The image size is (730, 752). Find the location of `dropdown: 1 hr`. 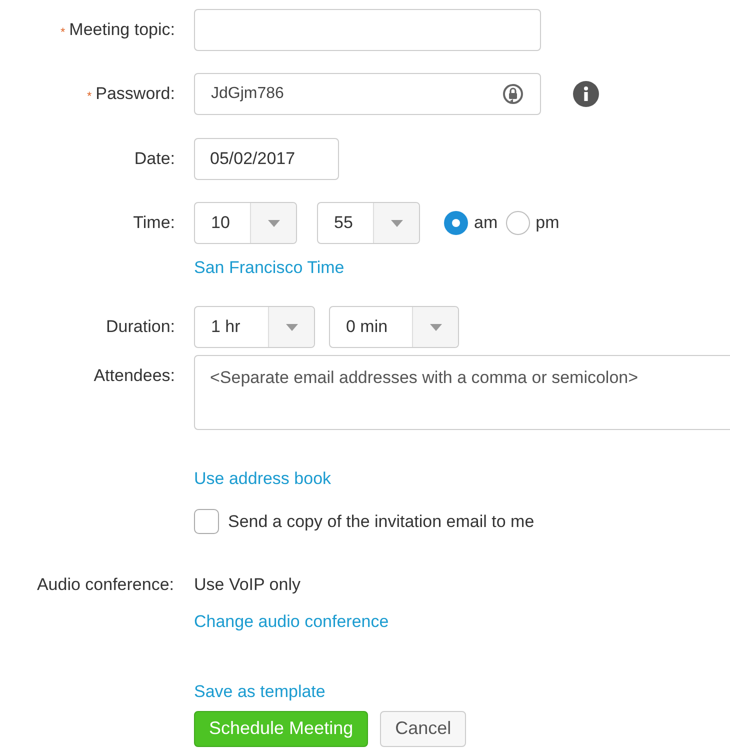

dropdown: 1 hr is located at coordinates (254, 327).